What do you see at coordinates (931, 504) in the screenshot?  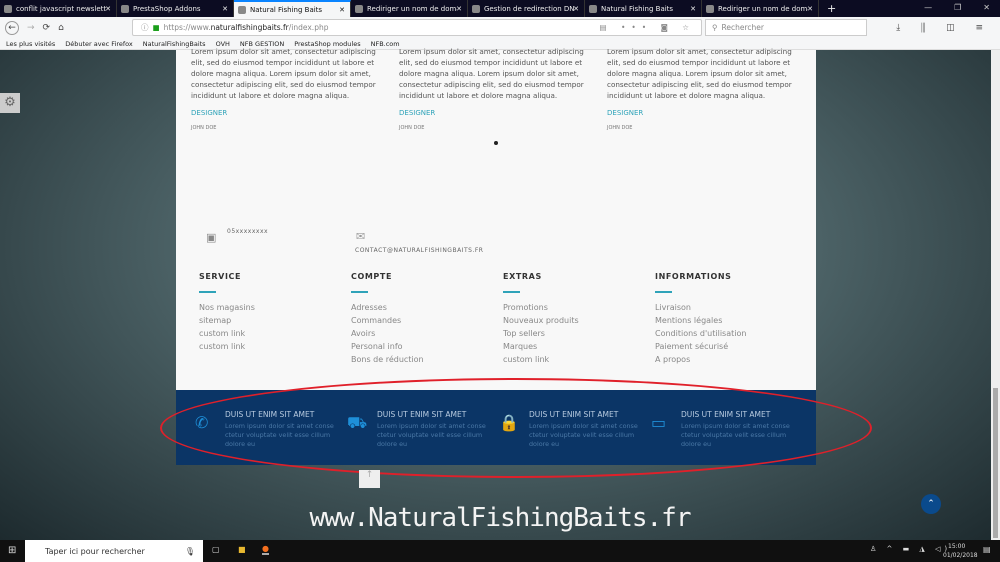 I see `scroll-top-button: ⌃` at bounding box center [931, 504].